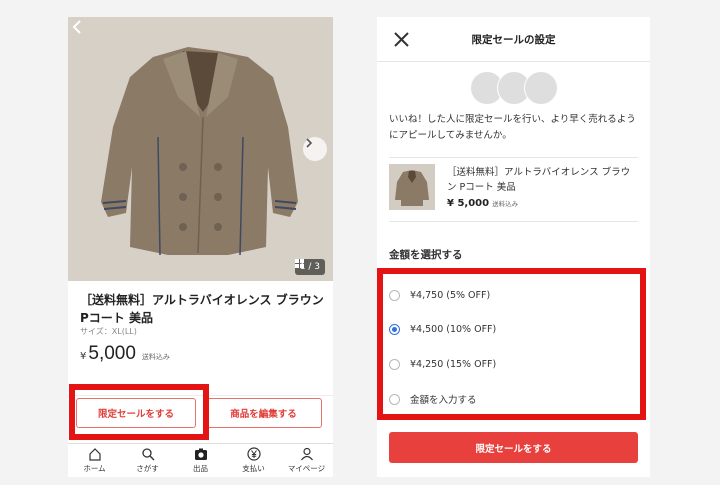 The height and width of the screenshot is (485, 720). Describe the element at coordinates (112, 353) in the screenshot. I see `price-amount: 5,000` at that location.